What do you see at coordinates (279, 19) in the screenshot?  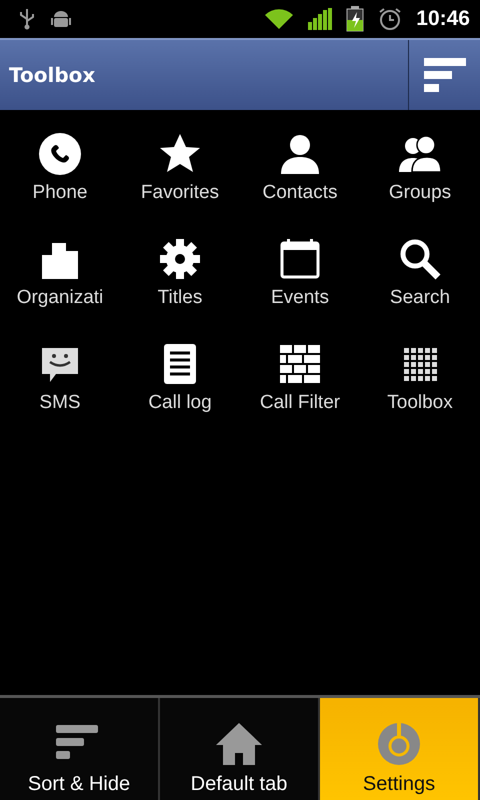 I see `wifi-icon` at bounding box center [279, 19].